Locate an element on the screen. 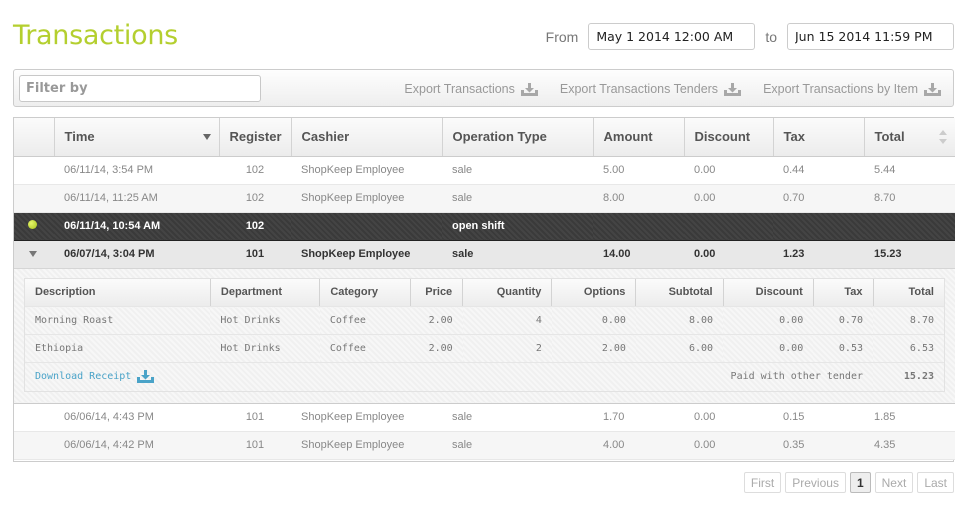  tender-total: 15.23 is located at coordinates (908, 376).